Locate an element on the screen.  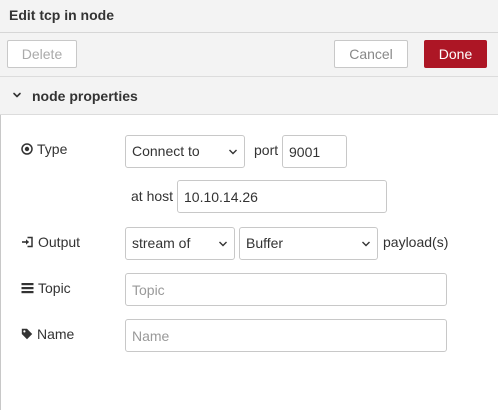
type-label: Type is located at coordinates (44, 149).